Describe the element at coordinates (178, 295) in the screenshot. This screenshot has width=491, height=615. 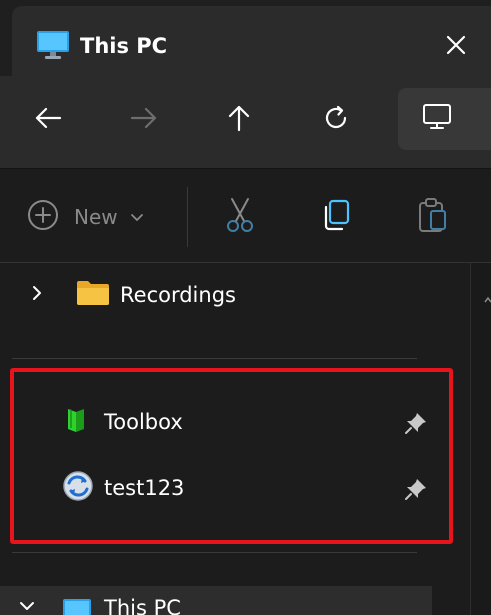
I see `tree-item-label: Recordings` at that location.